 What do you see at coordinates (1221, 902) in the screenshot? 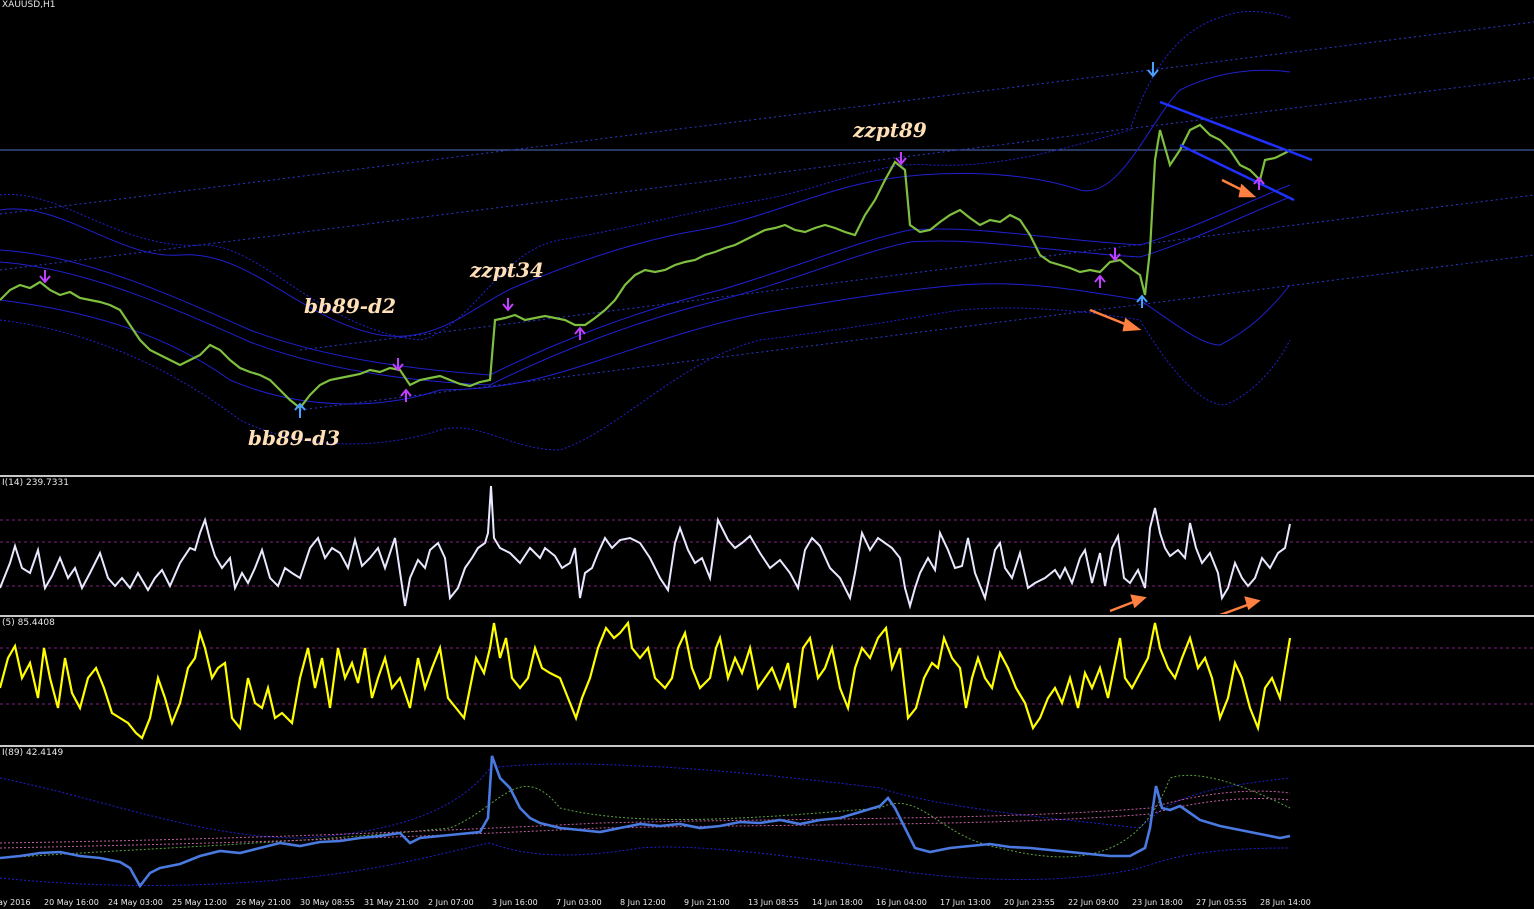
I see `time-tick-19: 27 Jun 05:55` at bounding box center [1221, 902].